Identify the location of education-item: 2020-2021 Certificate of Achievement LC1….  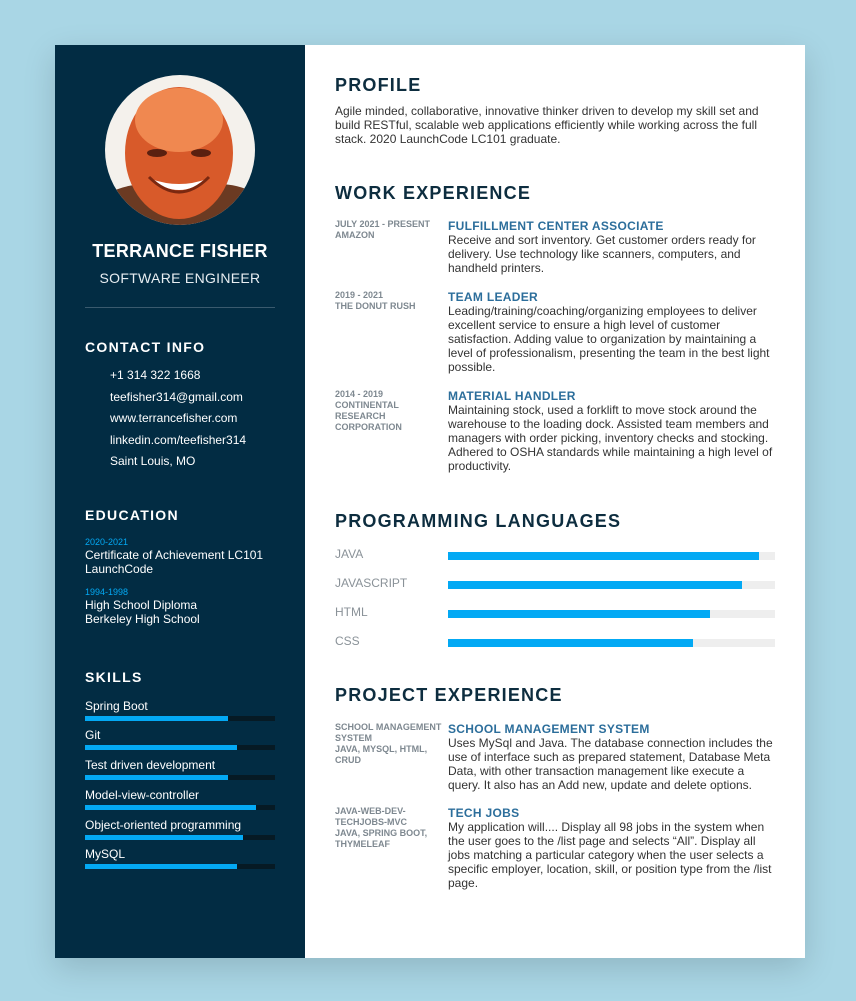
(174, 556).